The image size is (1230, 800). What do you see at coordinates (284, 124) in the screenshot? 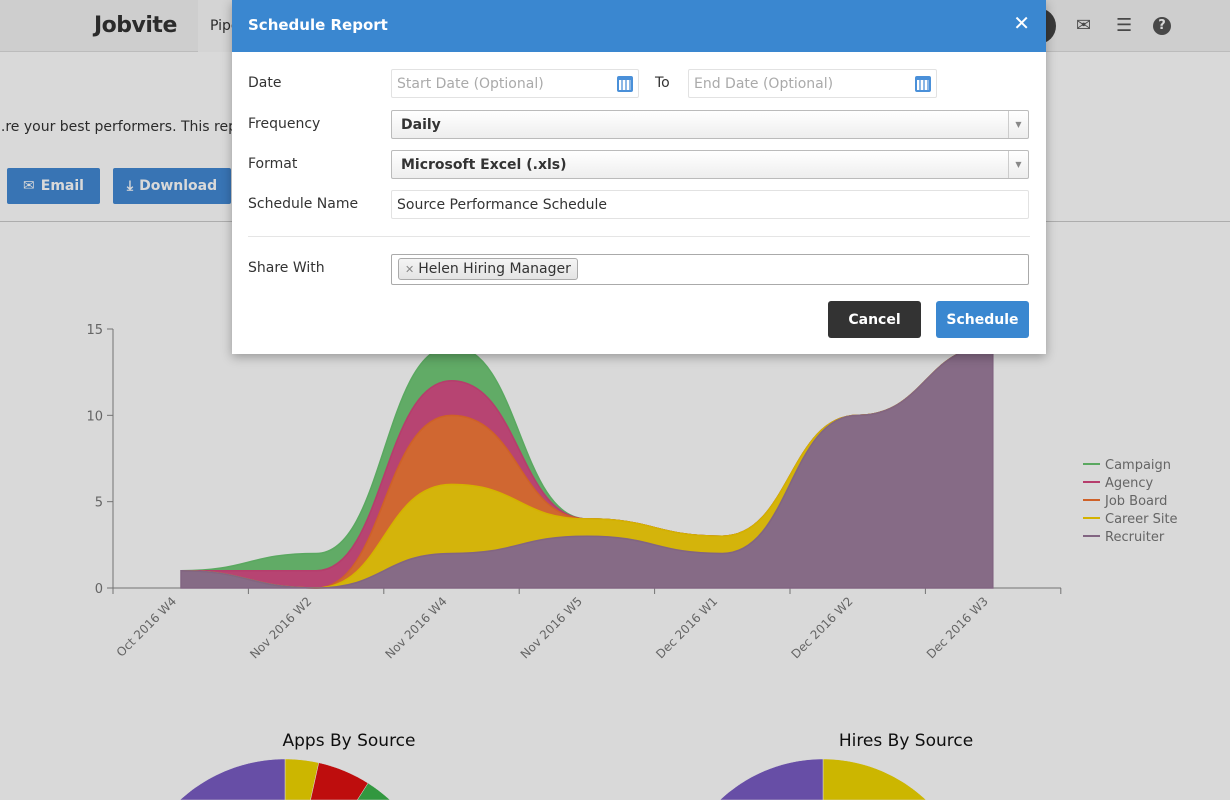
I see `frequency-label: Frequency` at bounding box center [284, 124].